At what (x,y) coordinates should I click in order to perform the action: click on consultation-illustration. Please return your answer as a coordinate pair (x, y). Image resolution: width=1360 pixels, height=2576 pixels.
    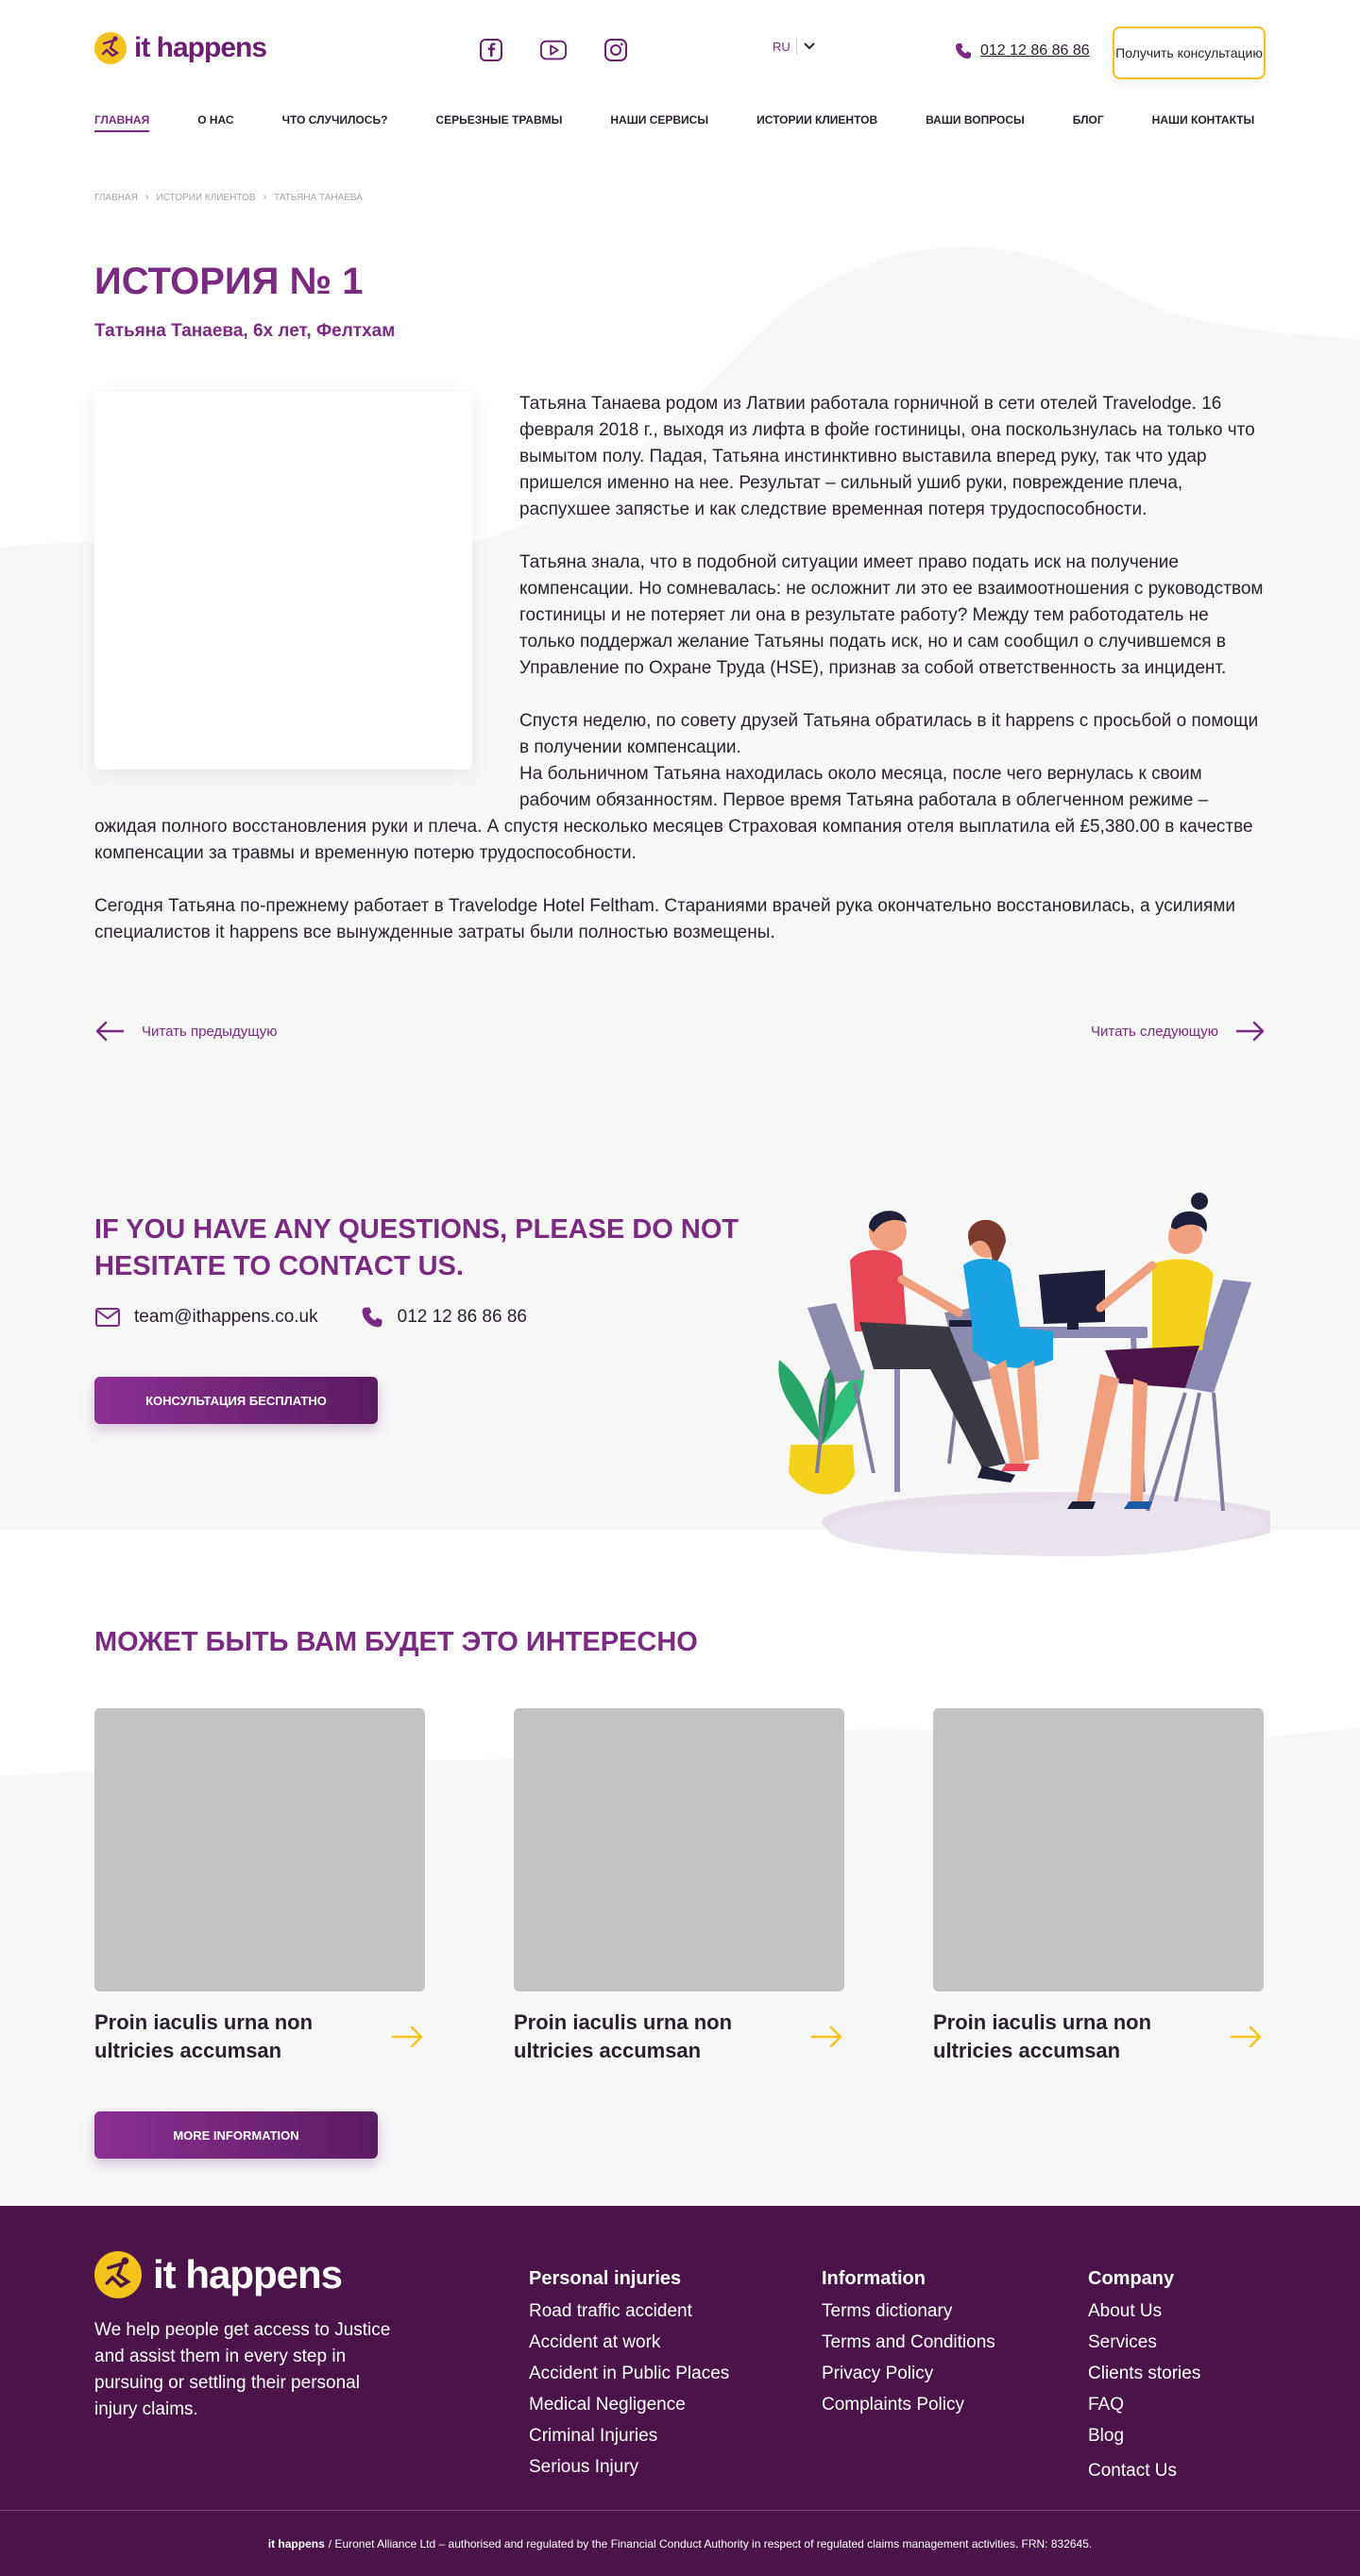
    Looking at the image, I should click on (1024, 1375).